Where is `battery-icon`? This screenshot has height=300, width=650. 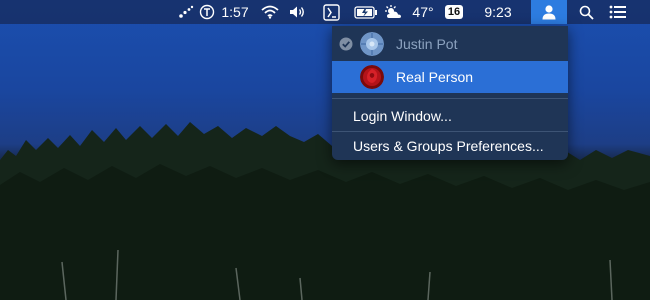 battery-icon is located at coordinates (366, 12).